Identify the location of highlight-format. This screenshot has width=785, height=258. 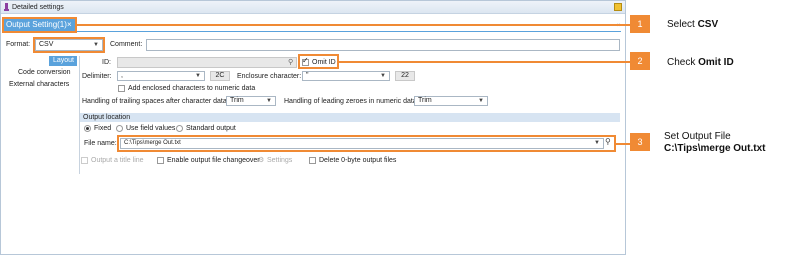
(69, 45).